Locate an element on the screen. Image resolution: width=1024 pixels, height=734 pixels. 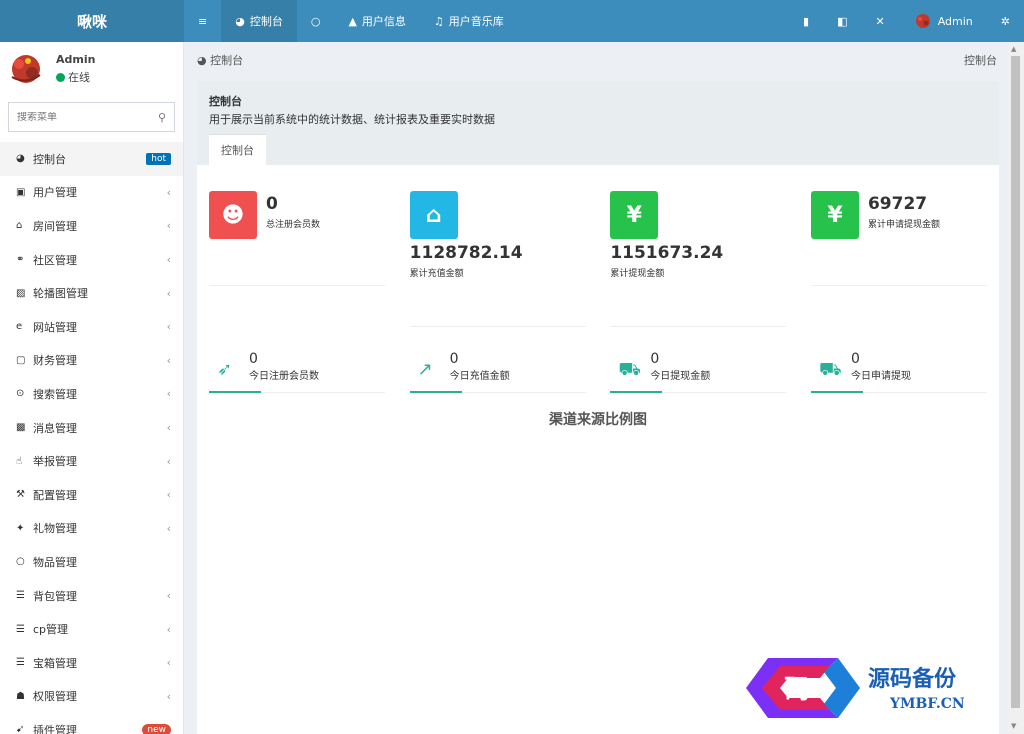
sidebar-item: ⊙ 搜索管理 ‹ is located at coordinates (91, 394).